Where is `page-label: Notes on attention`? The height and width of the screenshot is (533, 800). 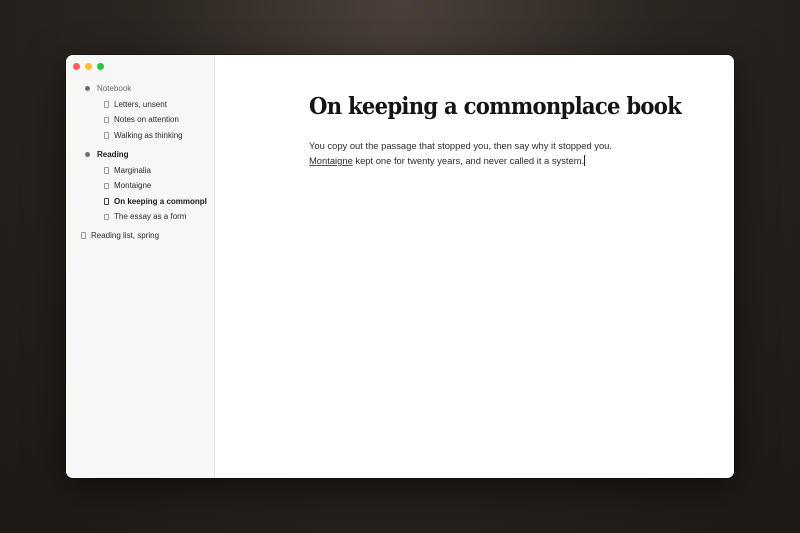
page-label: Notes on attention is located at coordinates (146, 120).